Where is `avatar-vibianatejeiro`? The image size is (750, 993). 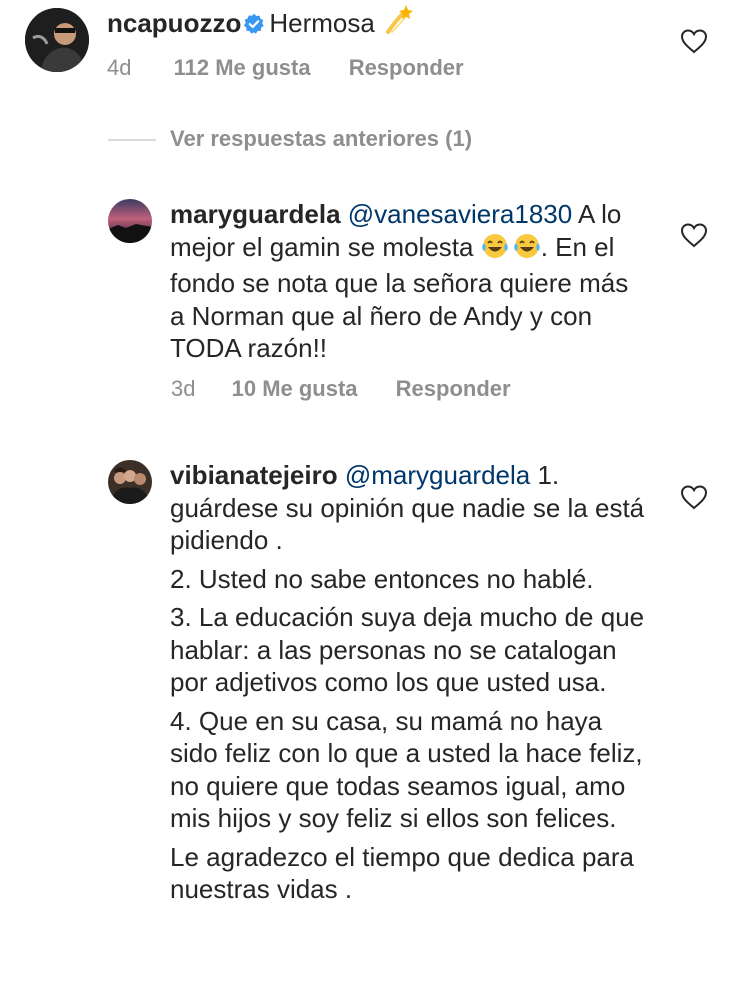
avatar-vibianatejeiro is located at coordinates (130, 482).